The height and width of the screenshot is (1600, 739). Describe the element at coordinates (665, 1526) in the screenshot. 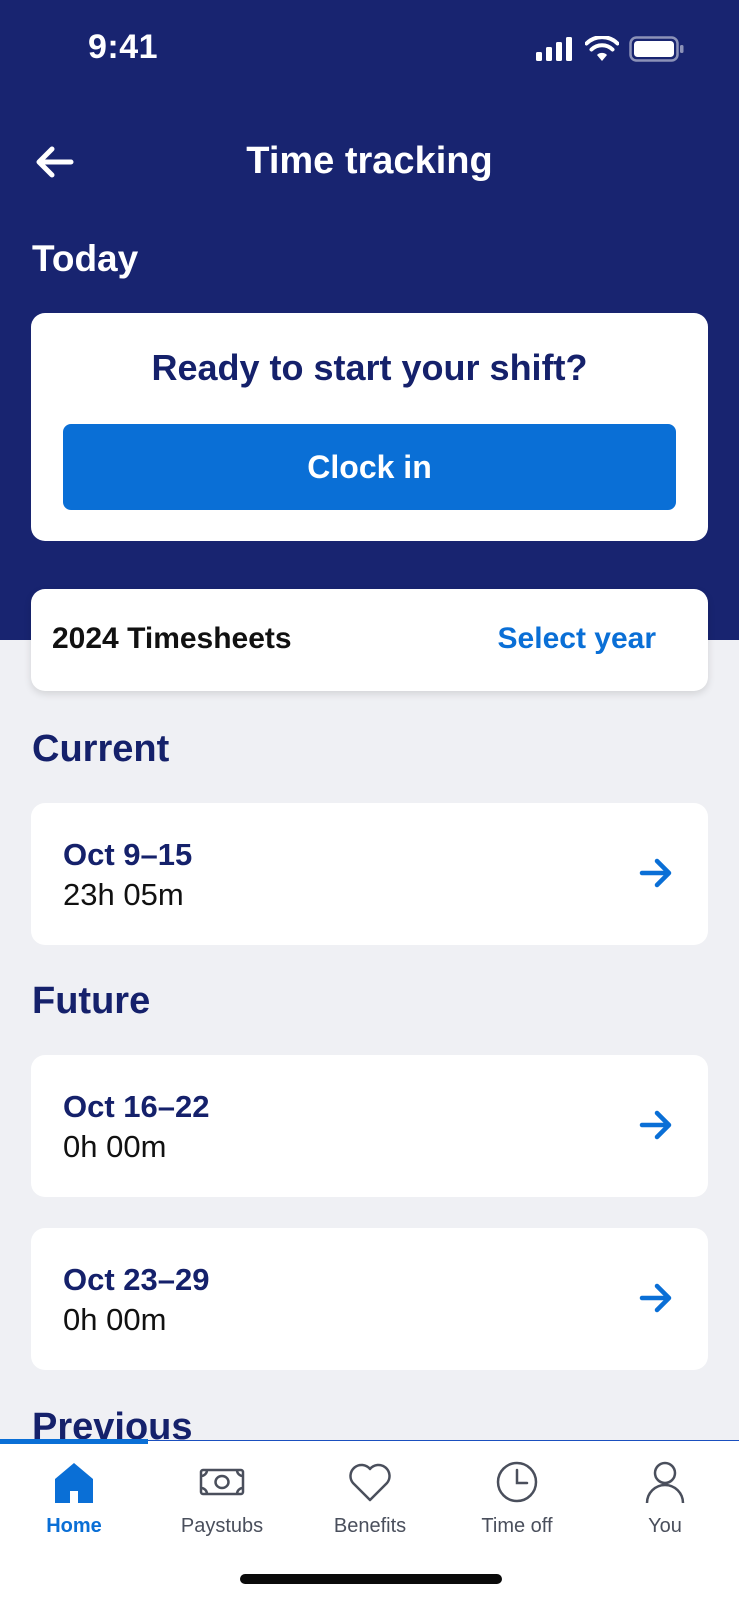

I see `tab-label: You` at that location.